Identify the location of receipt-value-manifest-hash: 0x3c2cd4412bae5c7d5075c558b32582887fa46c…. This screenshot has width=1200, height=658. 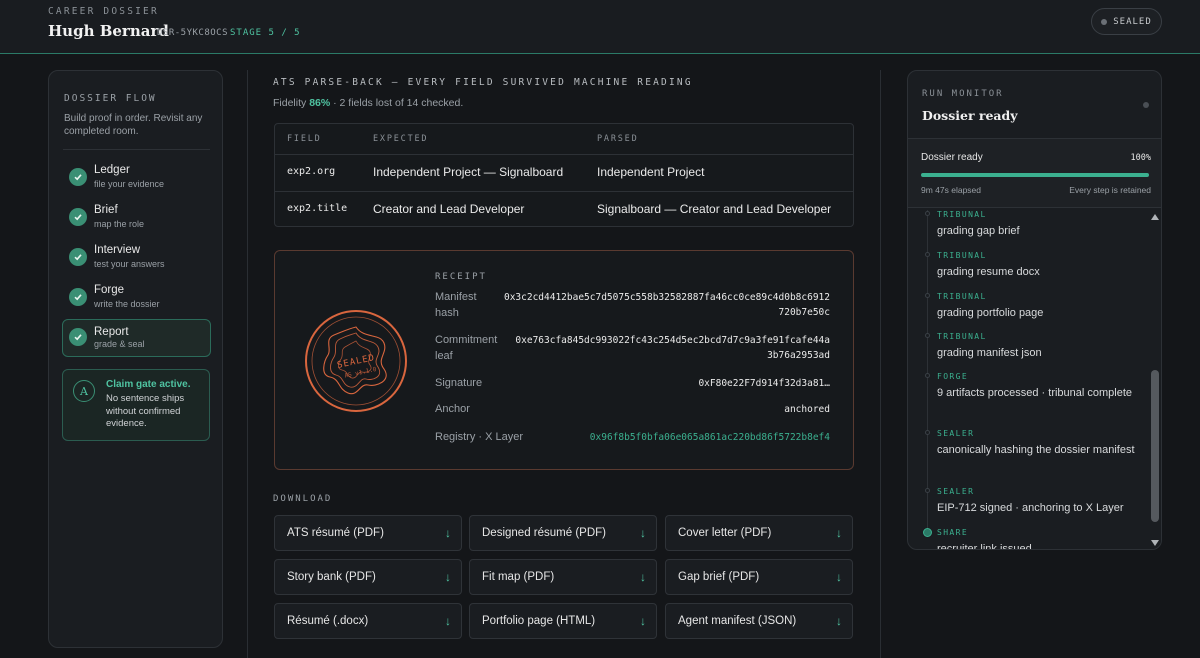
(666, 305).